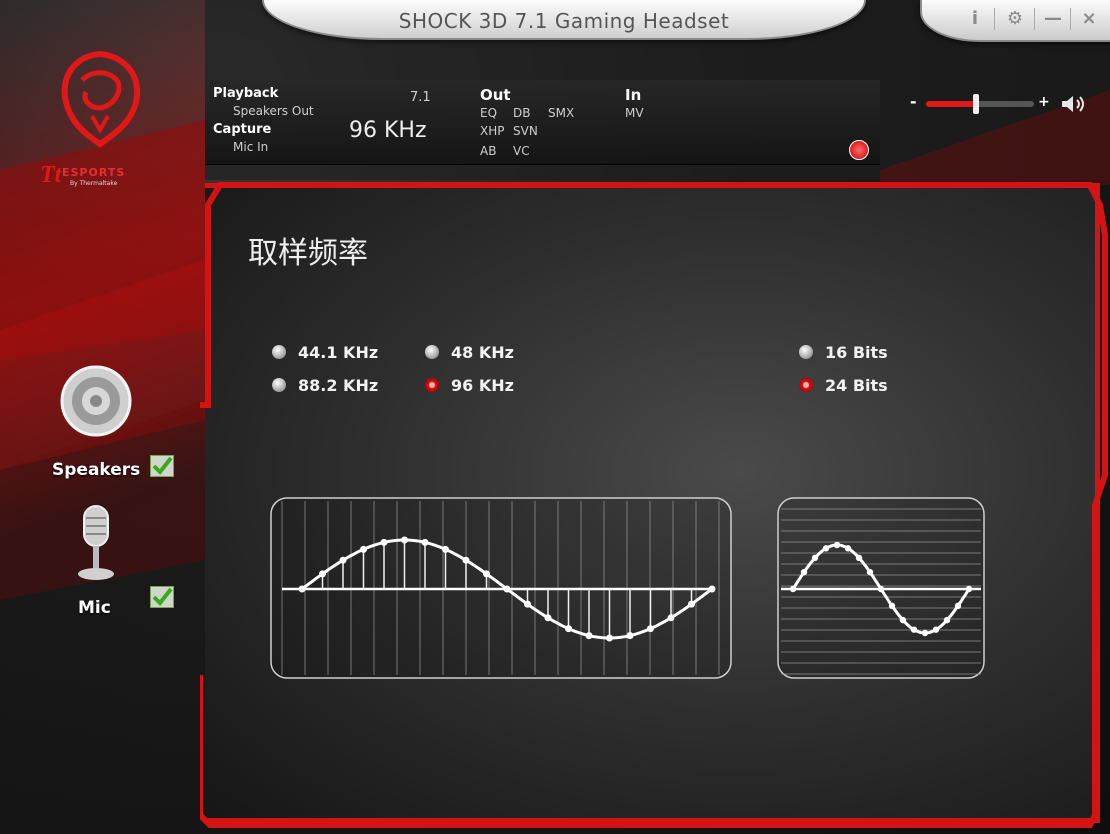 The width and height of the screenshot is (1110, 834). What do you see at coordinates (101, 99) in the screenshot?
I see `tt-dragon-logo-icon` at bounding box center [101, 99].